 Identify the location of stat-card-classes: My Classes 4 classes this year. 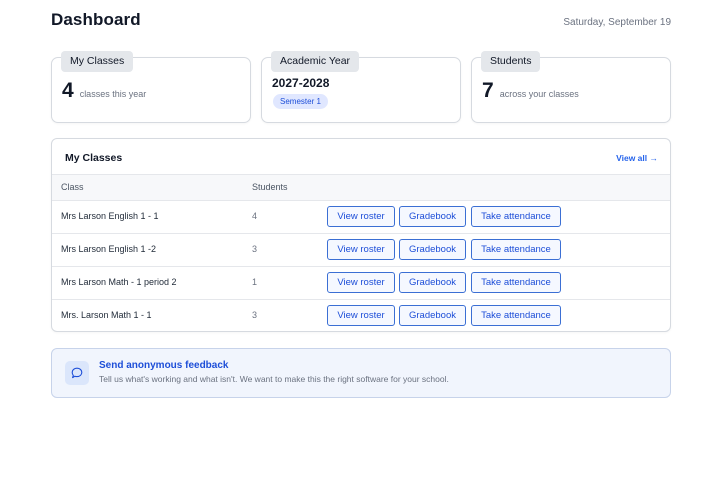
(151, 87).